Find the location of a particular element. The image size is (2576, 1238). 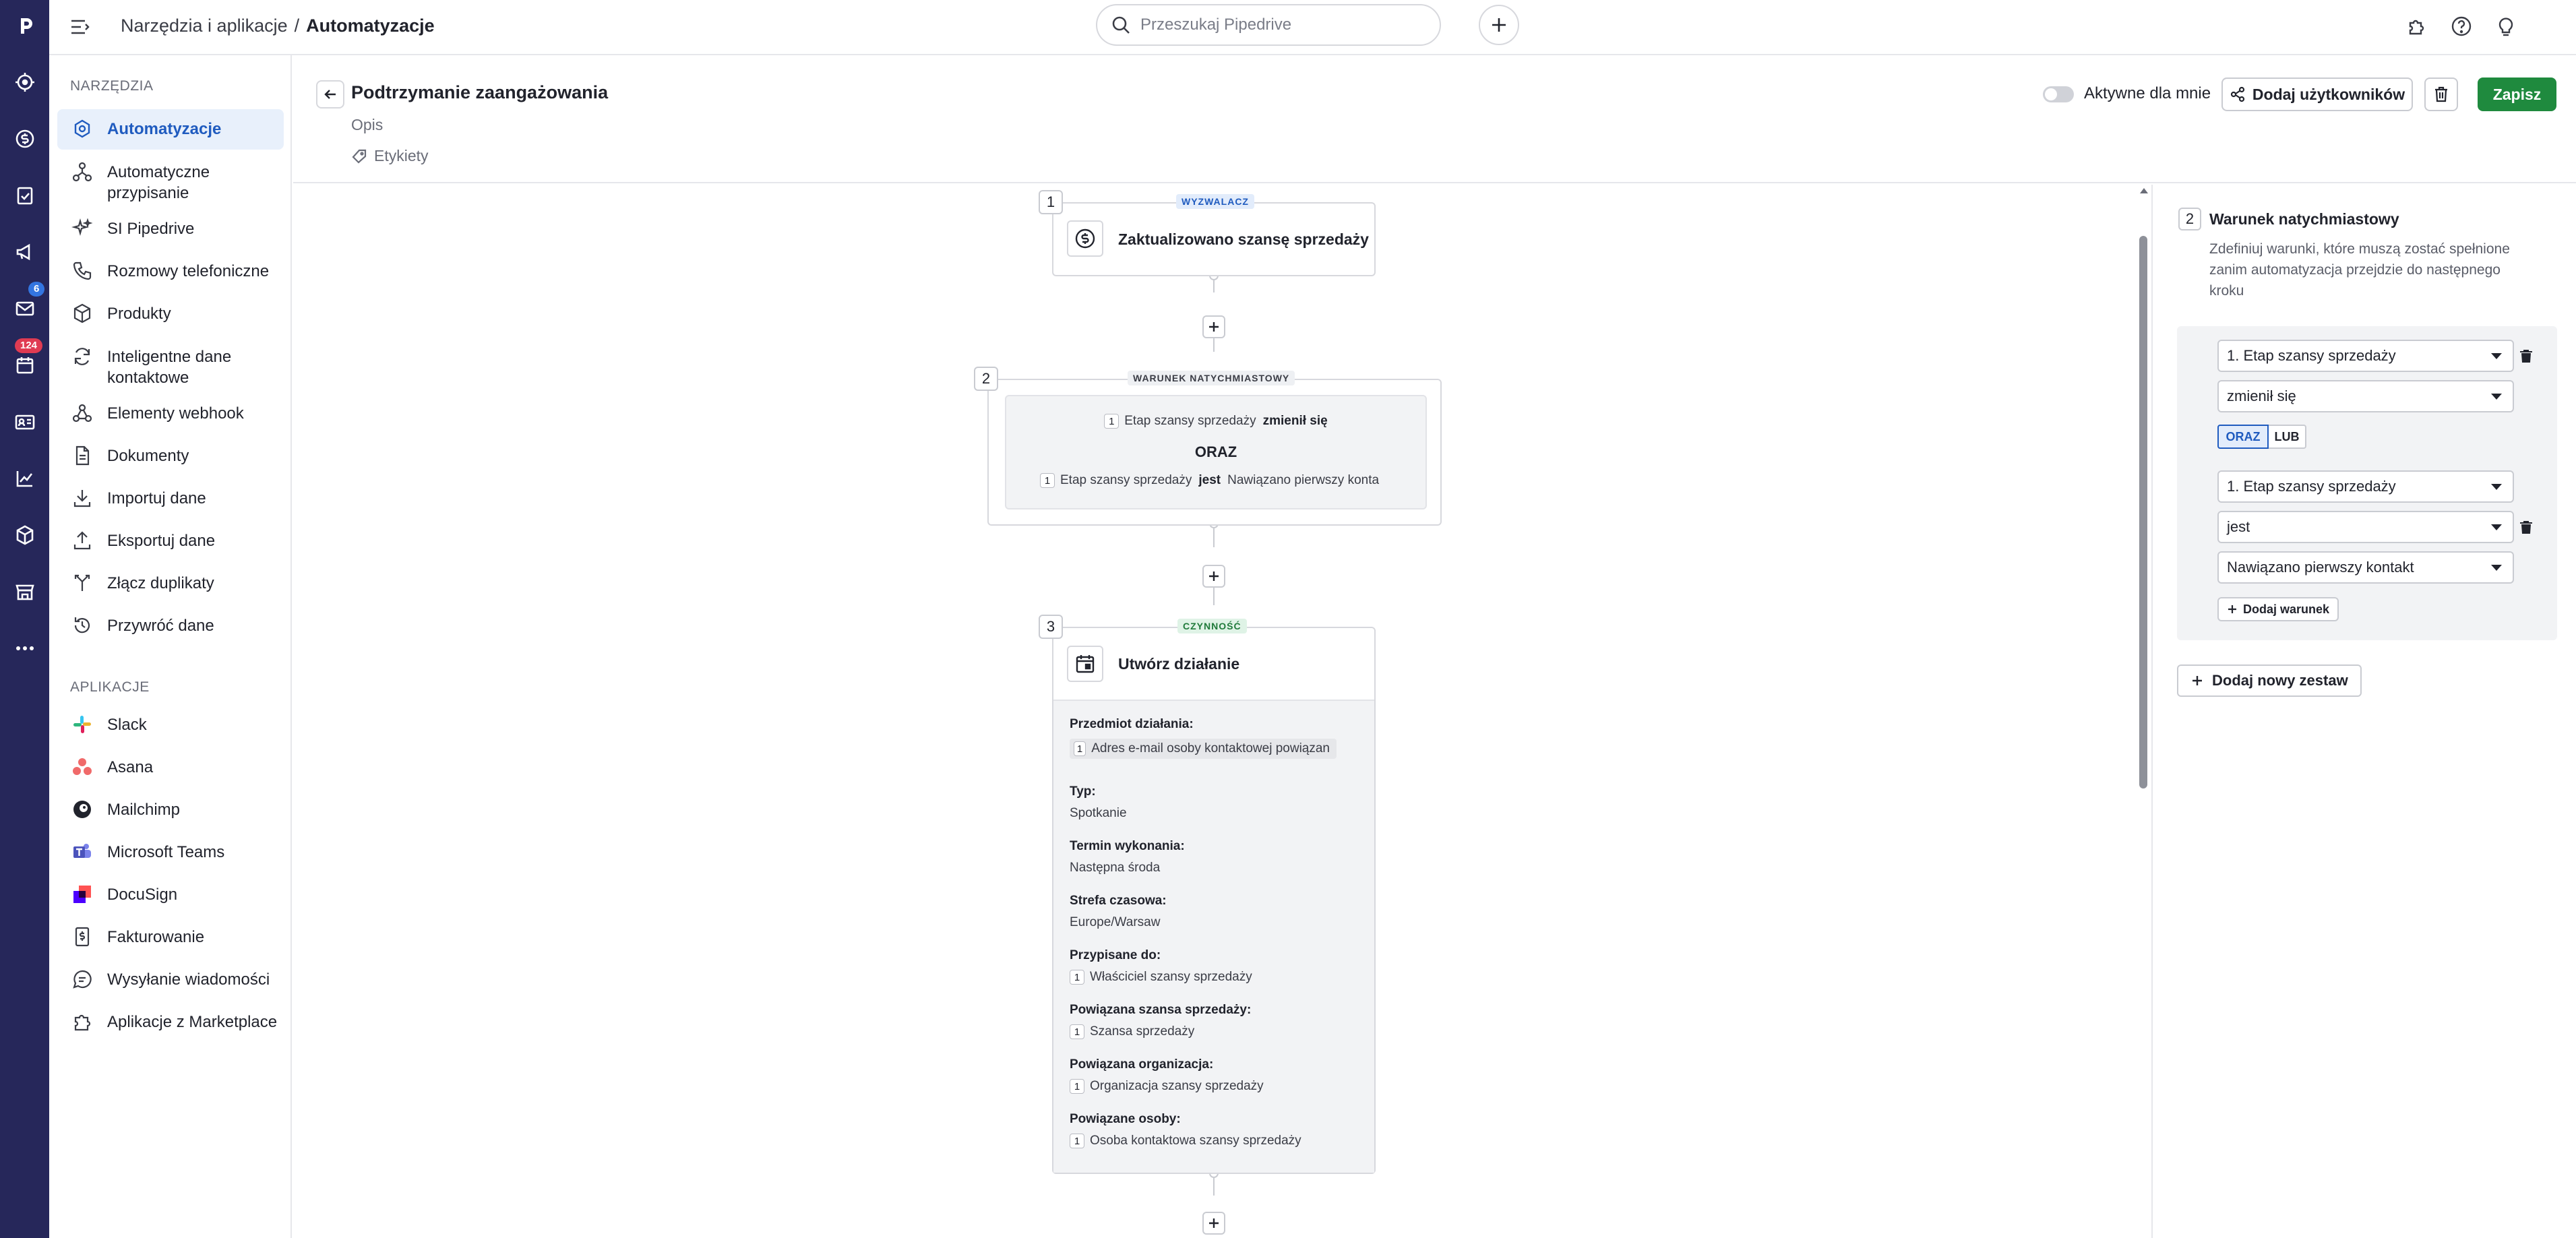

slack-icon is located at coordinates (83, 724).